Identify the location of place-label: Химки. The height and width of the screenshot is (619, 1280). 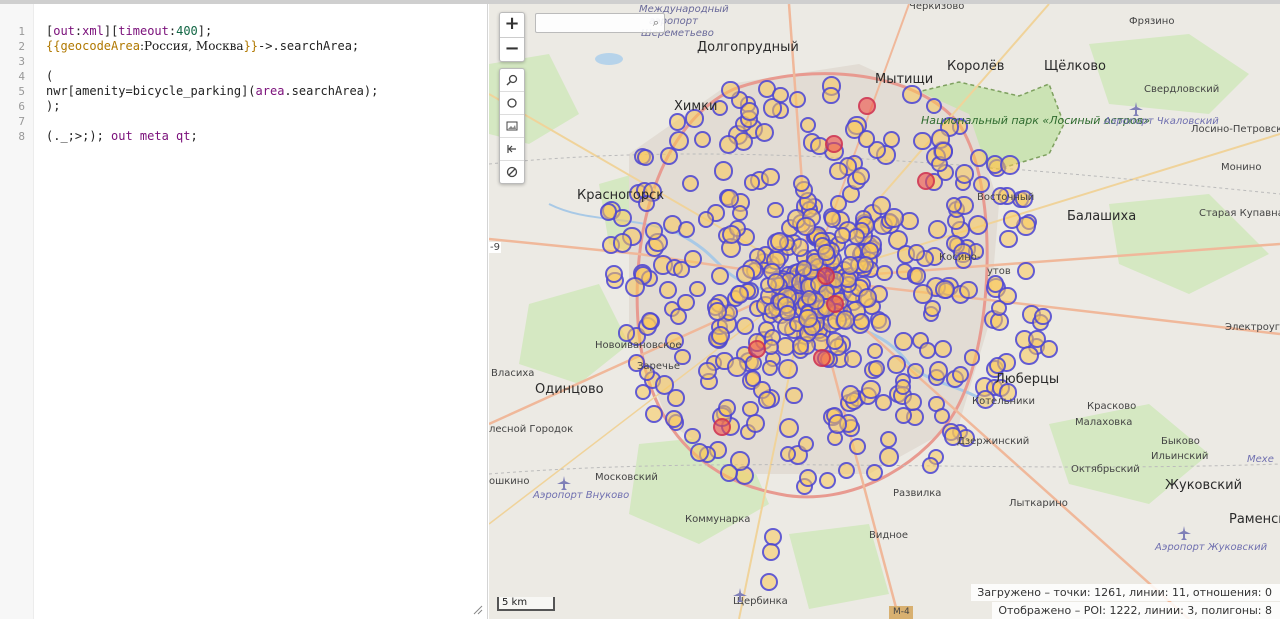
(696, 106).